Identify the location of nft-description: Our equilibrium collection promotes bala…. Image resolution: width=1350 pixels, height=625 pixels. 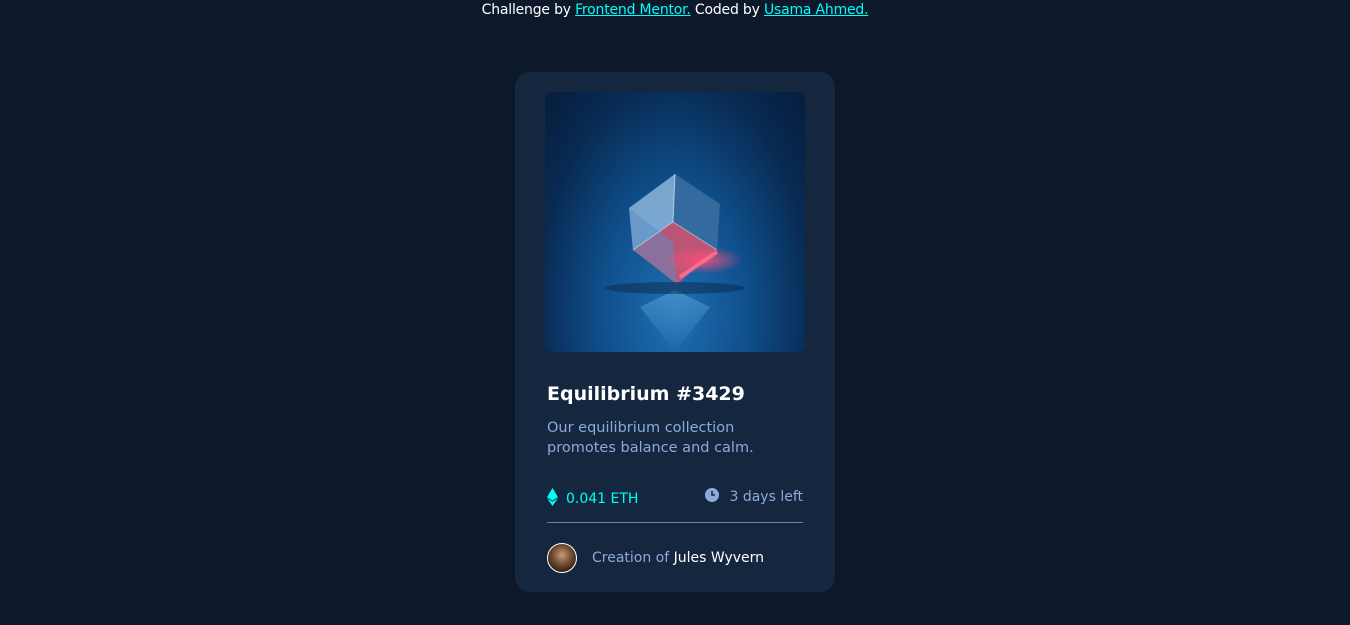
(650, 438).